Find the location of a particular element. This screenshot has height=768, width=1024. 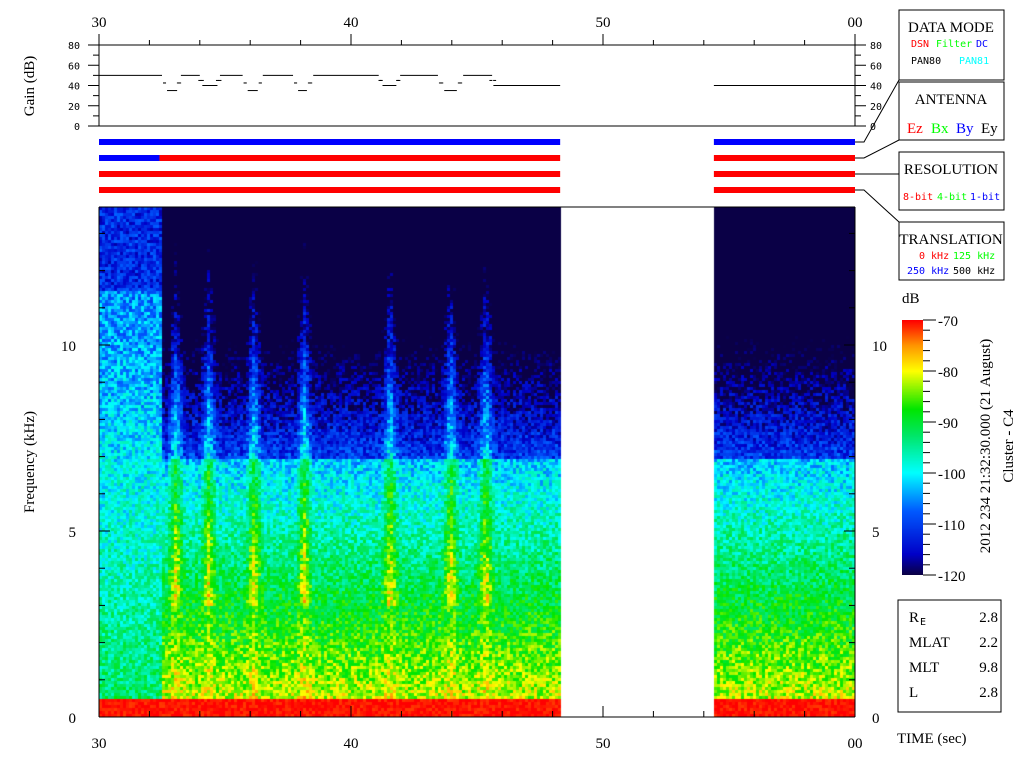

legend-item: 125 kHz is located at coordinates (974, 256).